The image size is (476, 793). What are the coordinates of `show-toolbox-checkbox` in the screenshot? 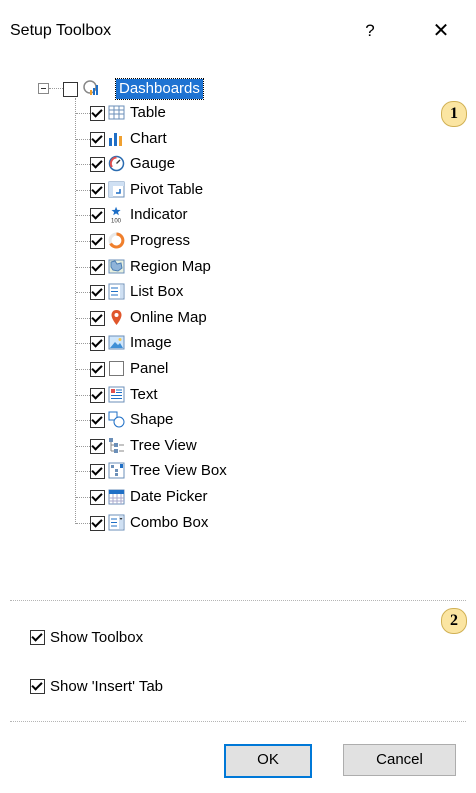 It's located at (37, 637).